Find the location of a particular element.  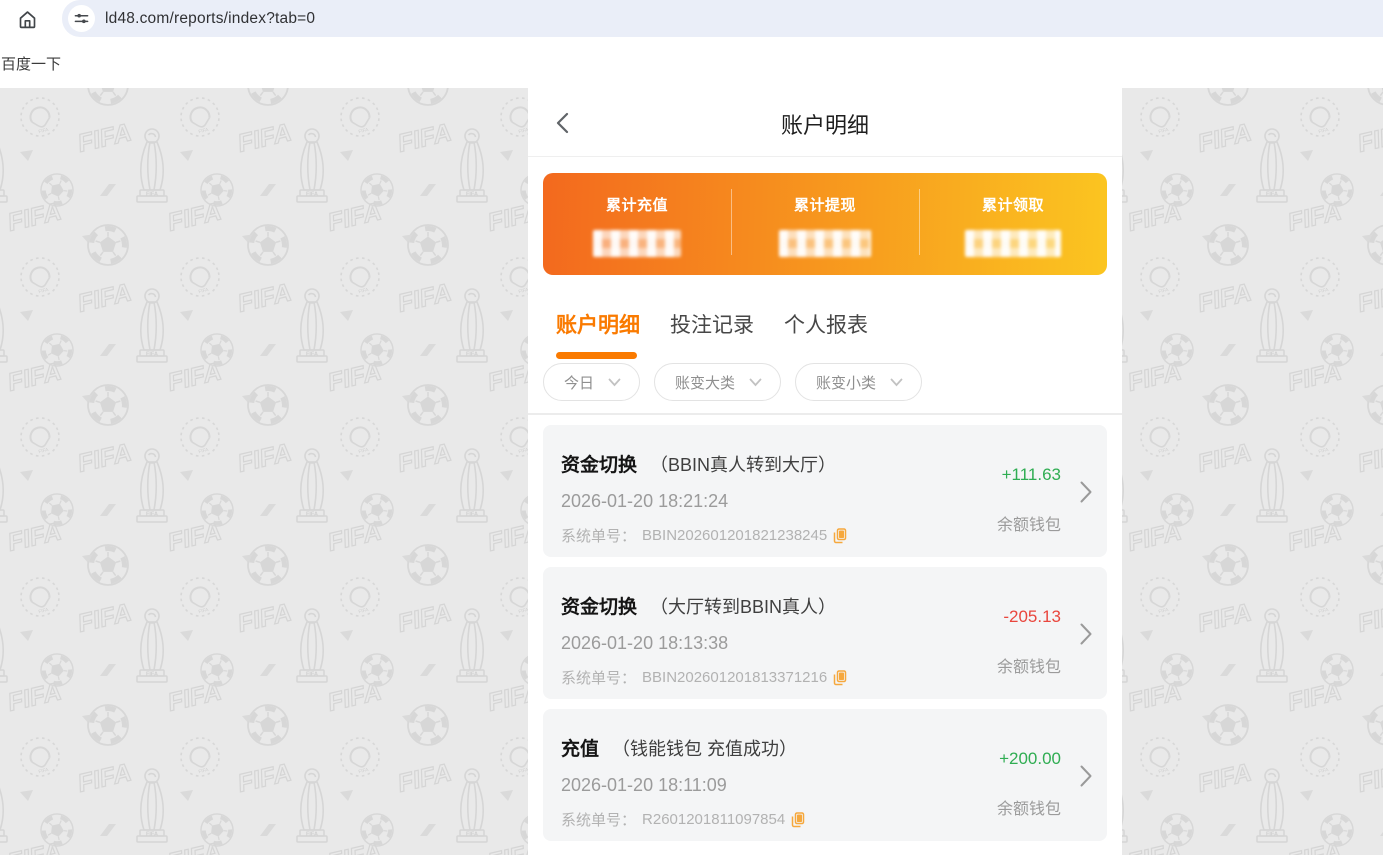

transaction-detail: （BBIN真人转到大厅） is located at coordinates (743, 465).